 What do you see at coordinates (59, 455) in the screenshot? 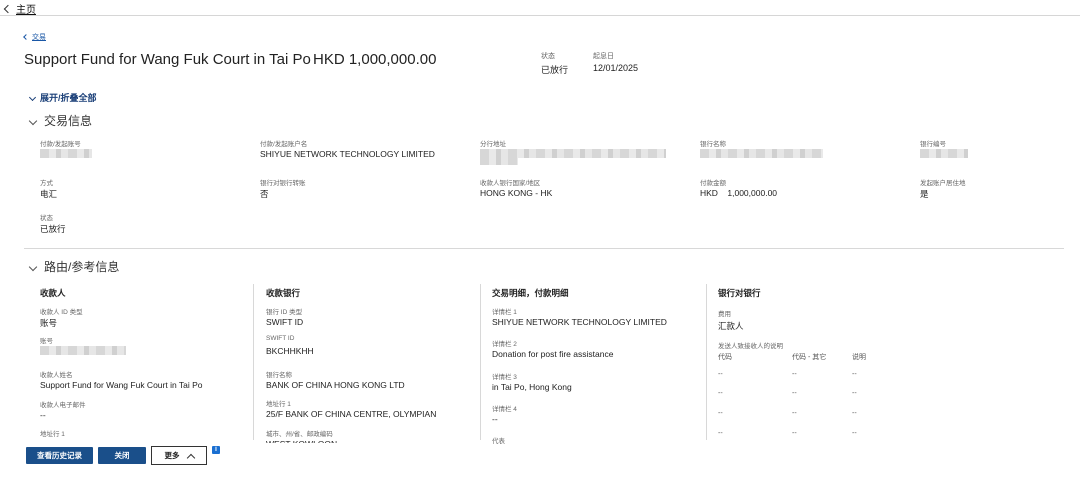
I see `view-history-button: 查看历史记录` at bounding box center [59, 455].